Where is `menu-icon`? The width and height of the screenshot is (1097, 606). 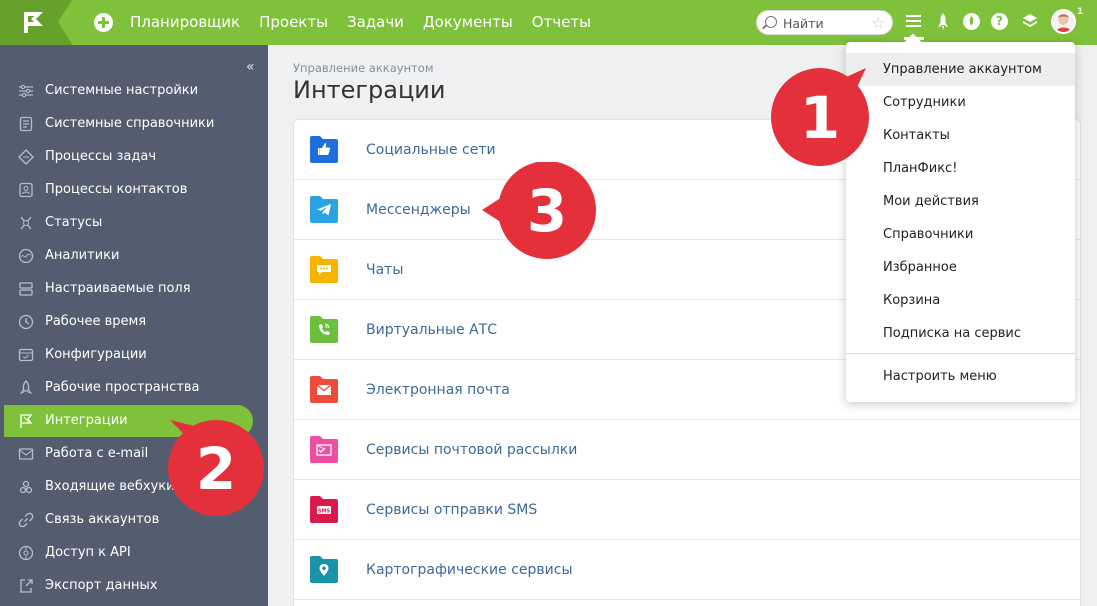
menu-icon is located at coordinates (914, 22).